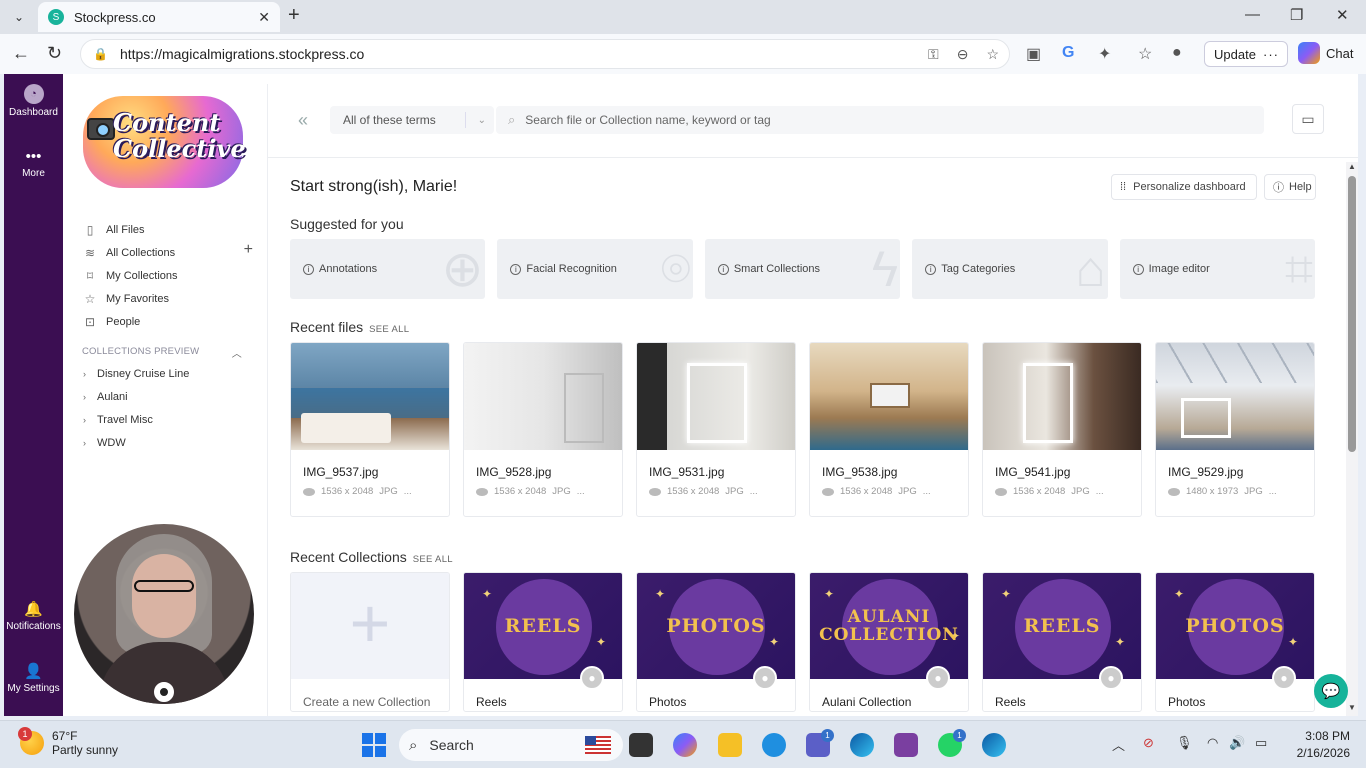  Describe the element at coordinates (163, 442) in the screenshot. I see `collection-preview-item: › WDW` at that location.